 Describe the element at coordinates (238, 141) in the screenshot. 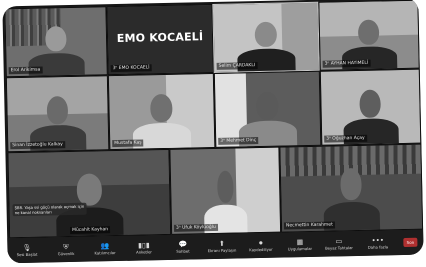

I see `participant-name: 3ⁿ Mehmet Dinç` at that location.